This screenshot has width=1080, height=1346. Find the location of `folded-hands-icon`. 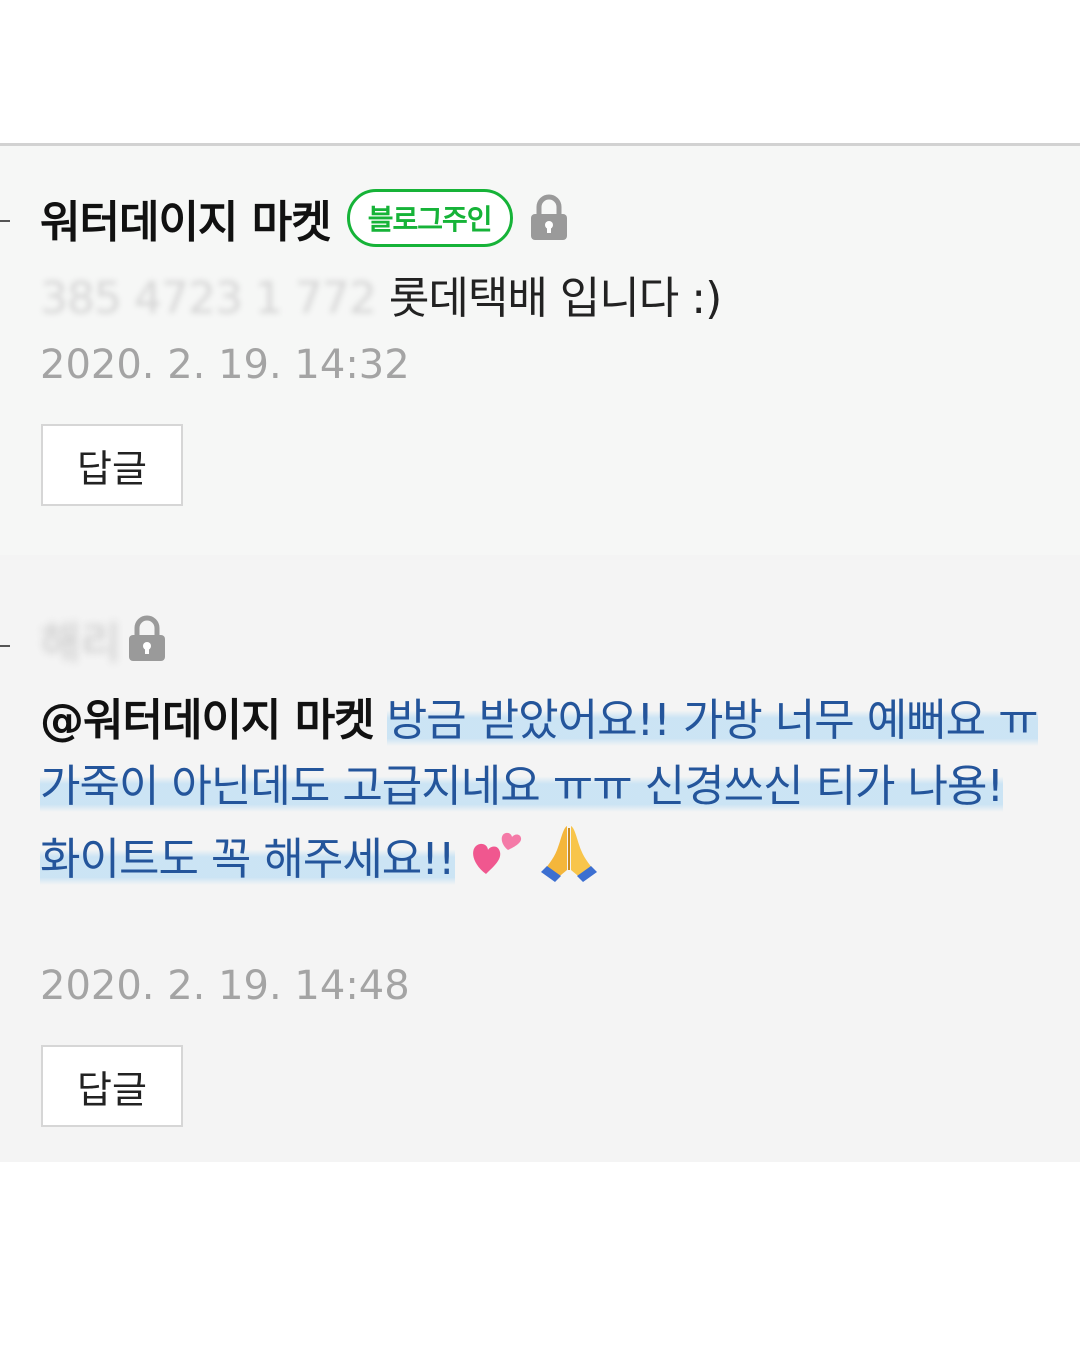

folded-hands-icon is located at coordinates (569, 861).